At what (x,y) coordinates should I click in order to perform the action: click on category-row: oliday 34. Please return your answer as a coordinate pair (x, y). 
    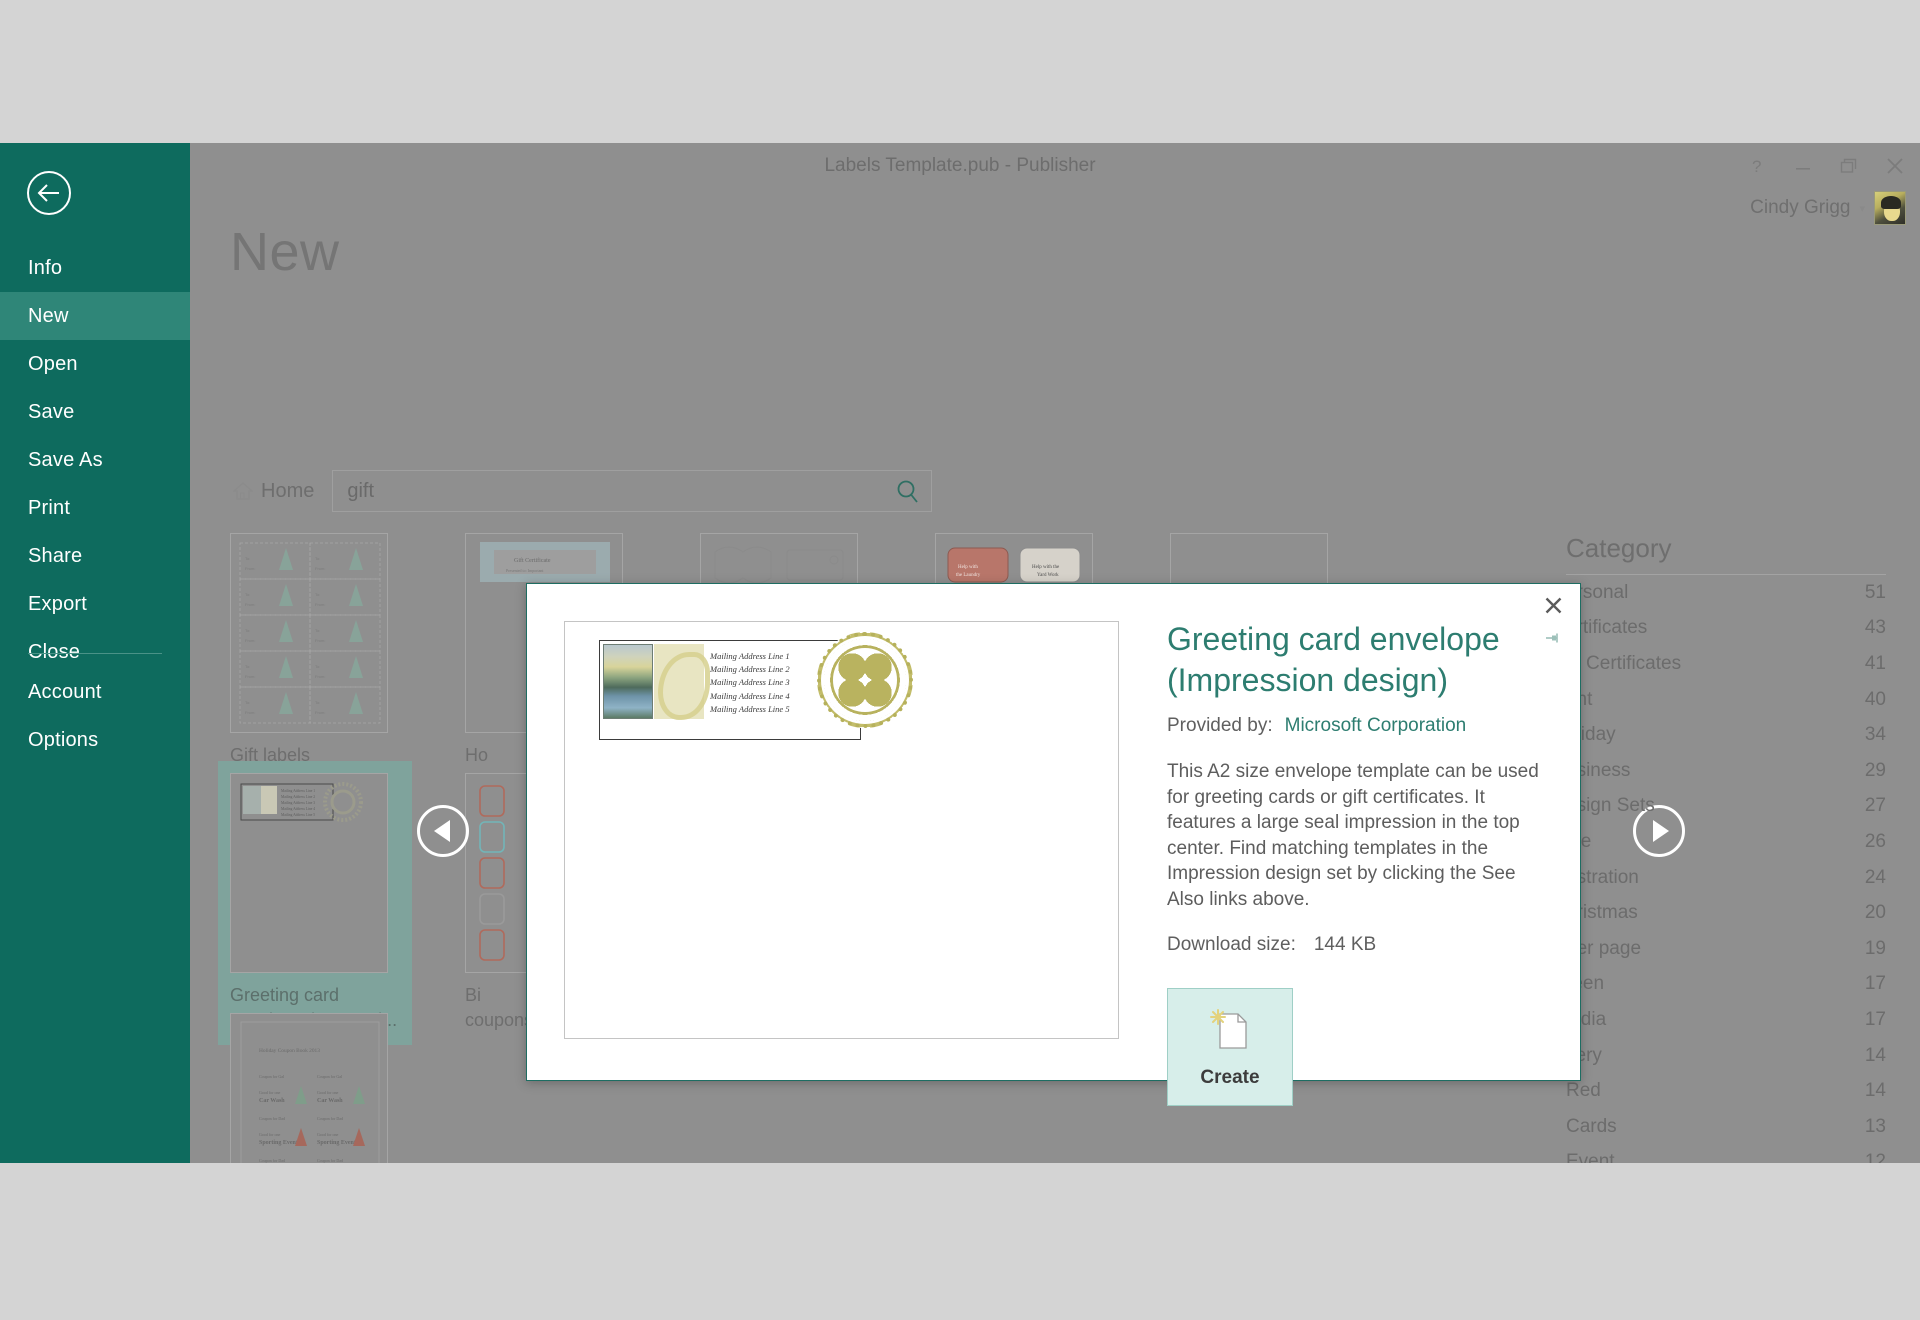
    Looking at the image, I should click on (1726, 735).